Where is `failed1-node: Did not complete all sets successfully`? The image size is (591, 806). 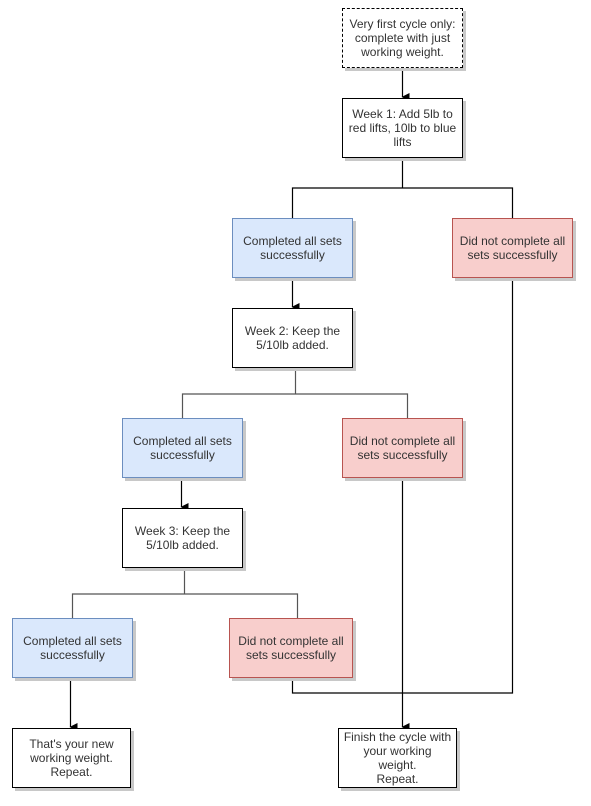
failed1-node: Did not complete all sets successfully is located at coordinates (512, 248).